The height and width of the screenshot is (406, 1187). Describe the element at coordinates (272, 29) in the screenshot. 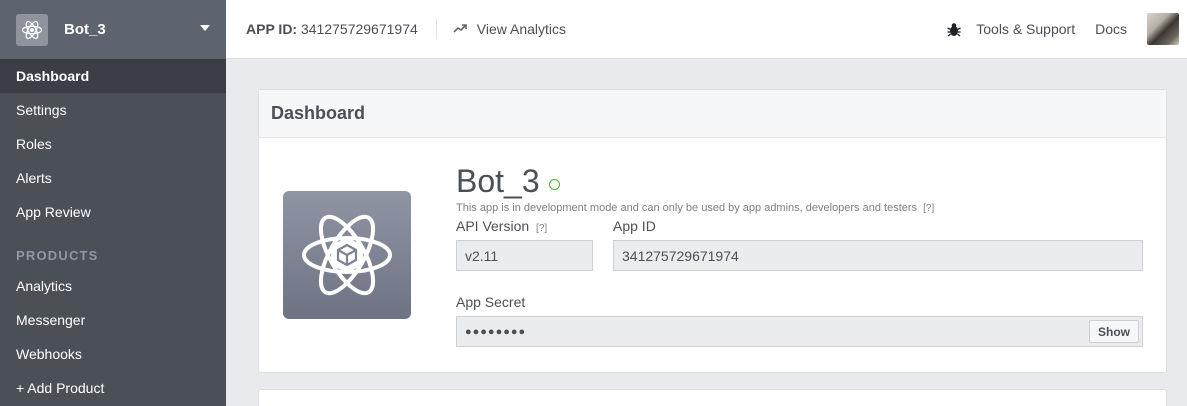

I see `top-app-id-label: APP ID:` at that location.